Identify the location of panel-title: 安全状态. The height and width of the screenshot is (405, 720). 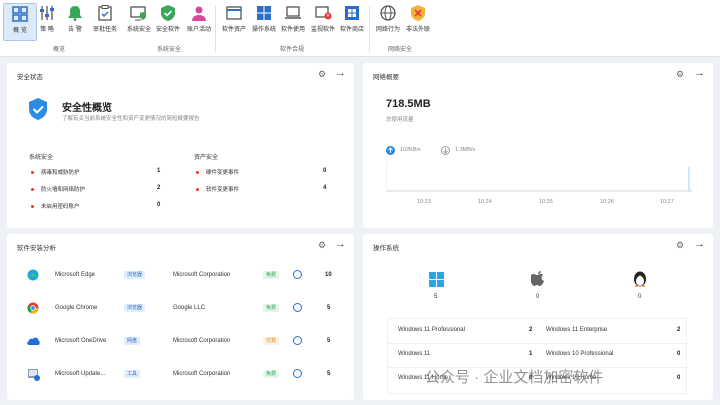
(30, 77).